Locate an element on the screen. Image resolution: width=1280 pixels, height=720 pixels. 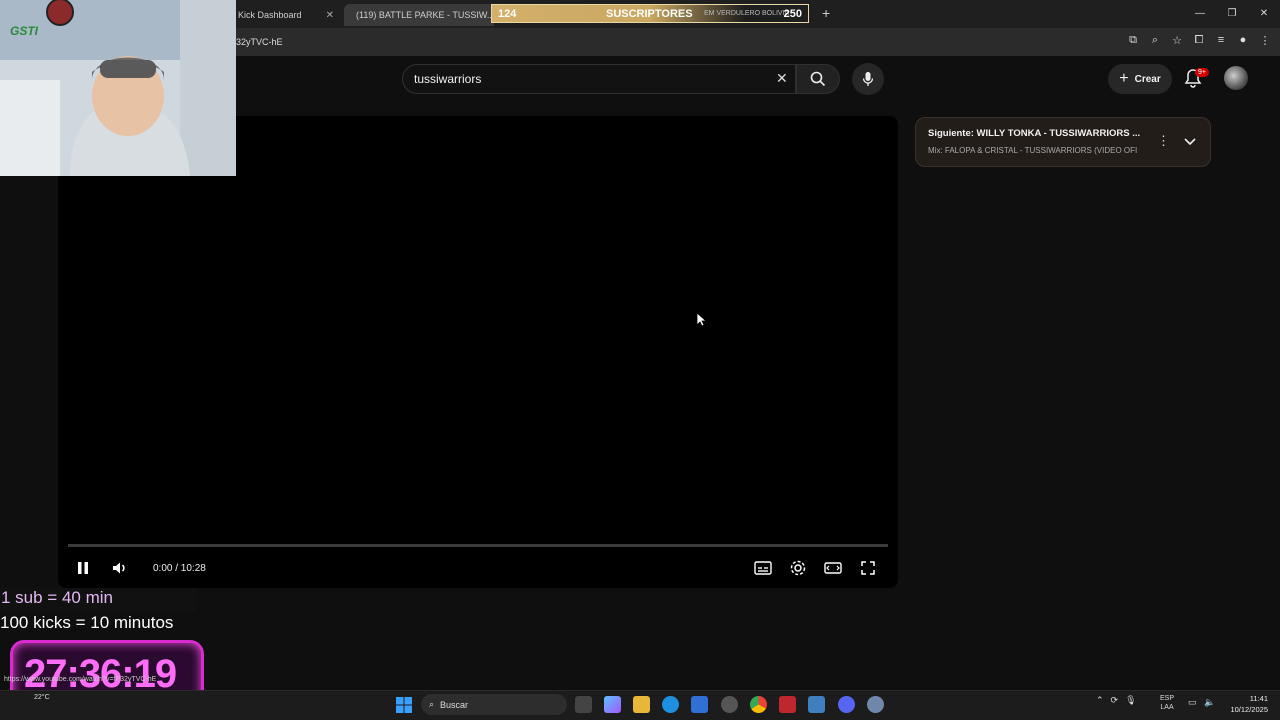
task-view-icon is located at coordinates (583, 704).